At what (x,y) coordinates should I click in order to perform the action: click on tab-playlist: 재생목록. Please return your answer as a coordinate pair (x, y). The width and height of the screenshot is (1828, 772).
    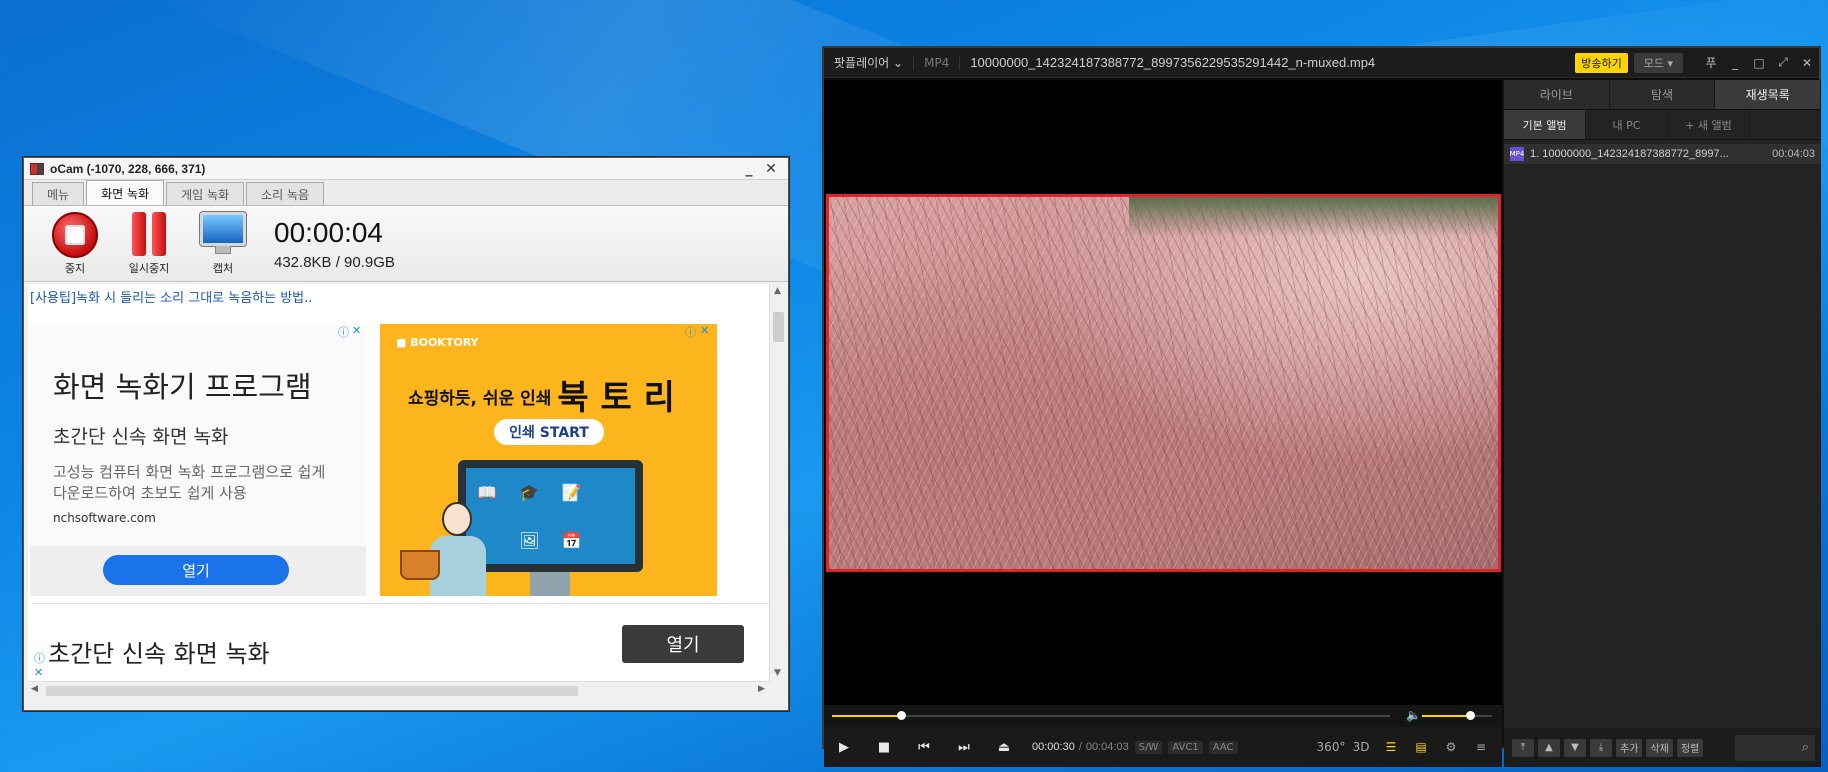
    Looking at the image, I should click on (1768, 94).